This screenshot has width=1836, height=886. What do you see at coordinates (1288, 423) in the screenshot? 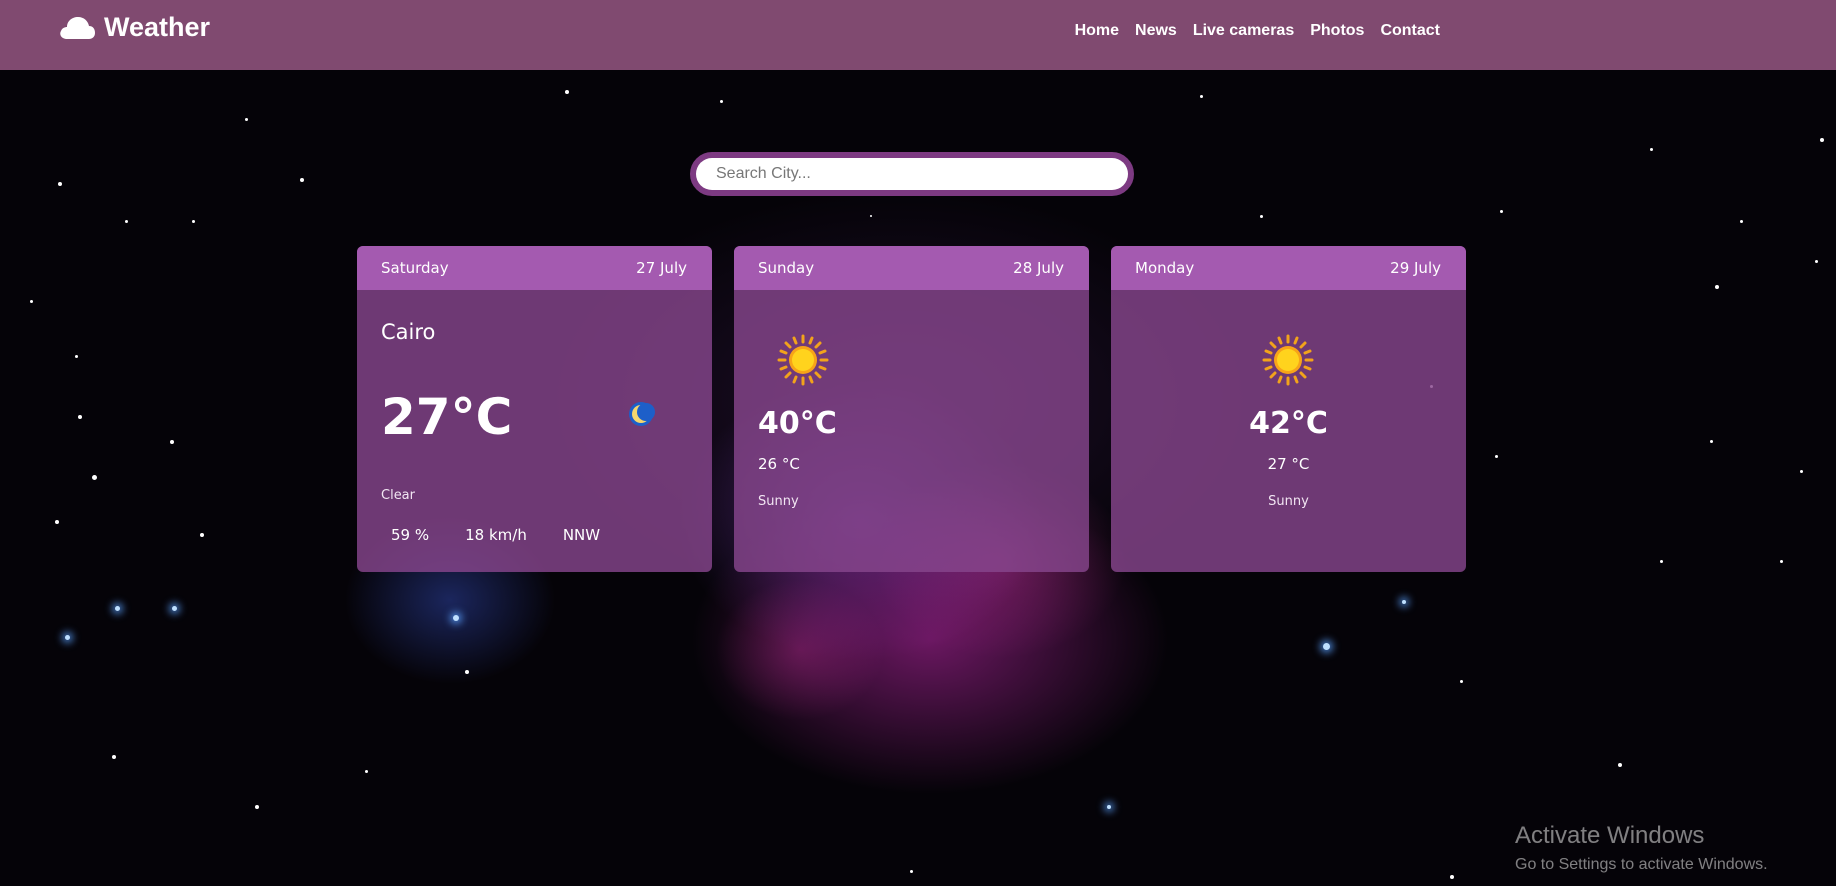
I see `forecast-max-temperature: 42°C` at bounding box center [1288, 423].